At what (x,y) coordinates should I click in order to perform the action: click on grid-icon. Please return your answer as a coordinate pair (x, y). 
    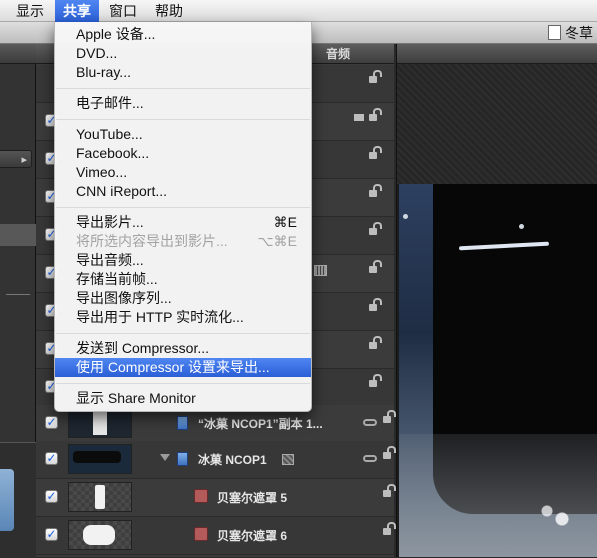
    Looking at the image, I should click on (320, 270).